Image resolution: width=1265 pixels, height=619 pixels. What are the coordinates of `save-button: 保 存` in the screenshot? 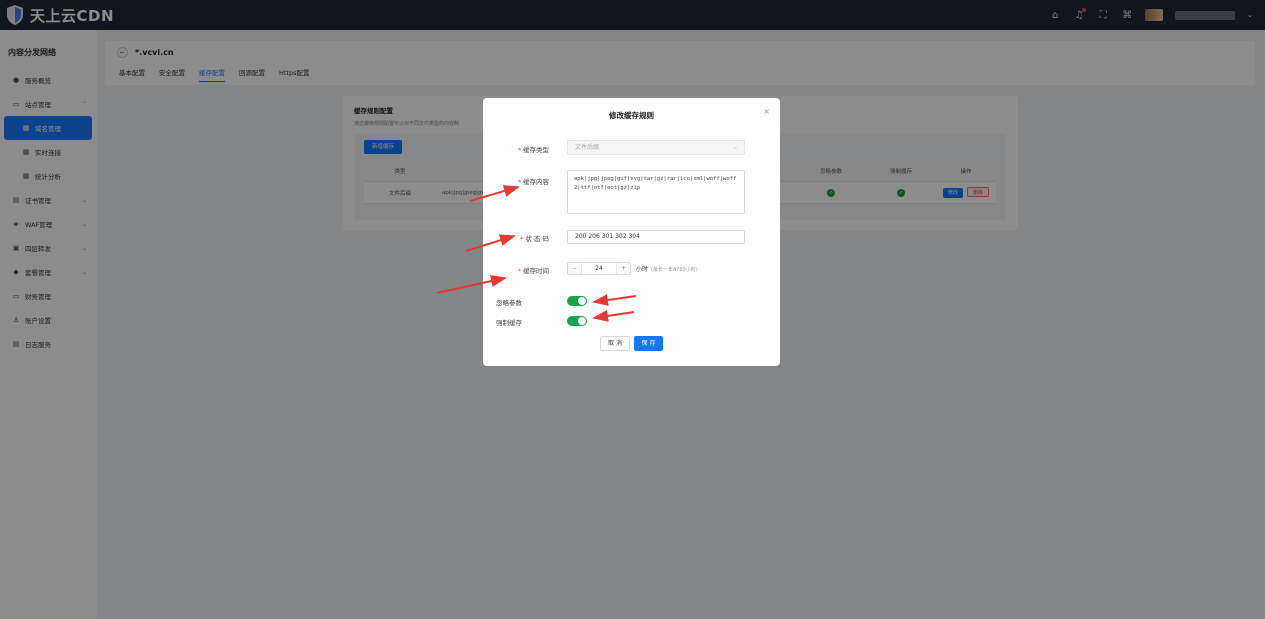 It's located at (648, 343).